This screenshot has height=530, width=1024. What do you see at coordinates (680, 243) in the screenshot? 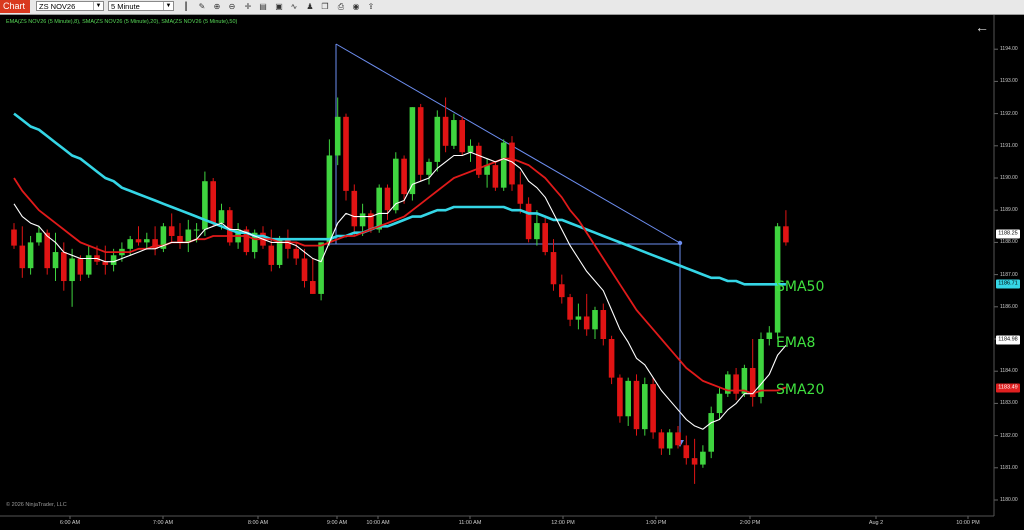
I see `drawing-anchor` at bounding box center [680, 243].